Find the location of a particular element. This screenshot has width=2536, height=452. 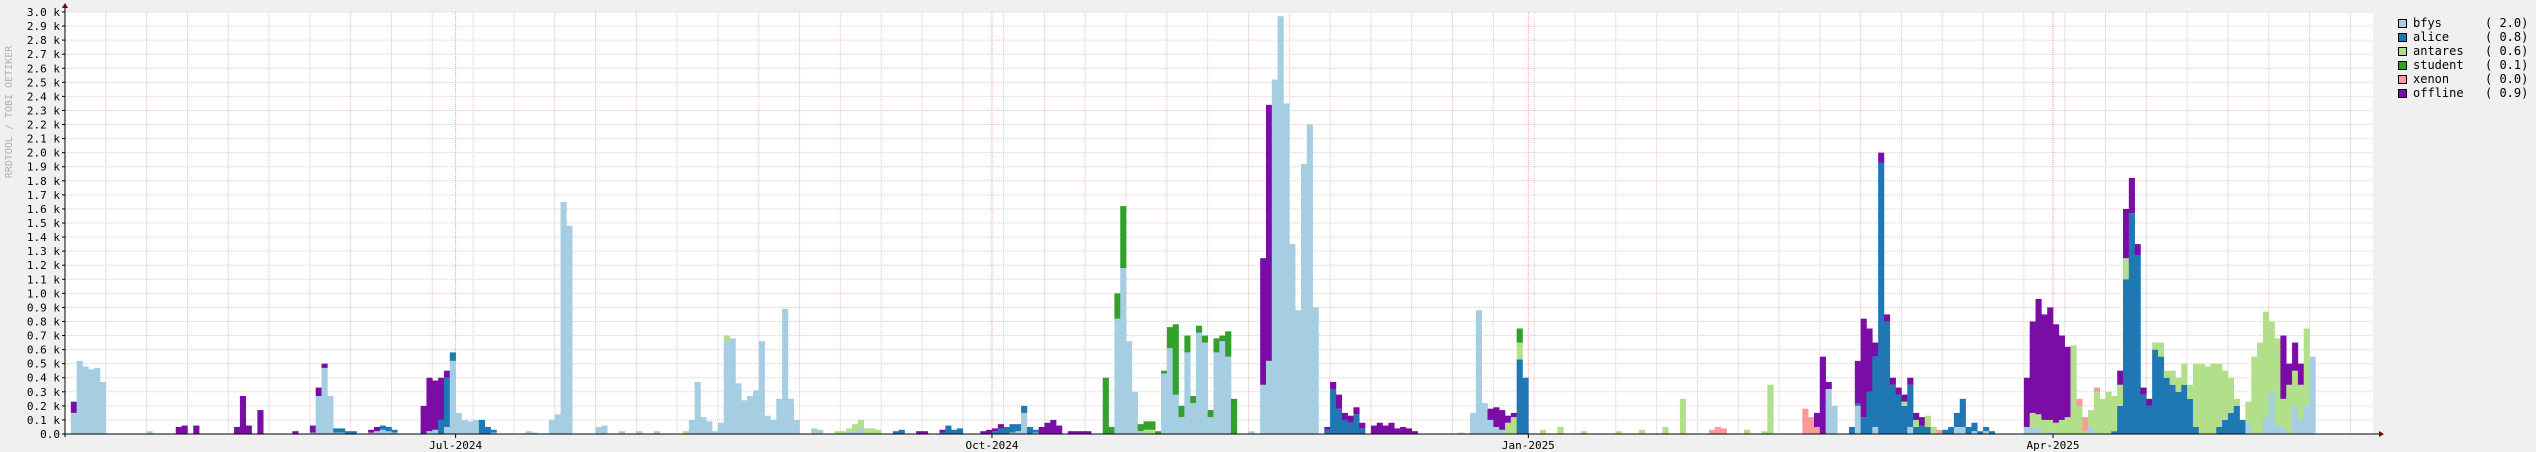

y-tick-label: 1.1 k is located at coordinates (43, 279).